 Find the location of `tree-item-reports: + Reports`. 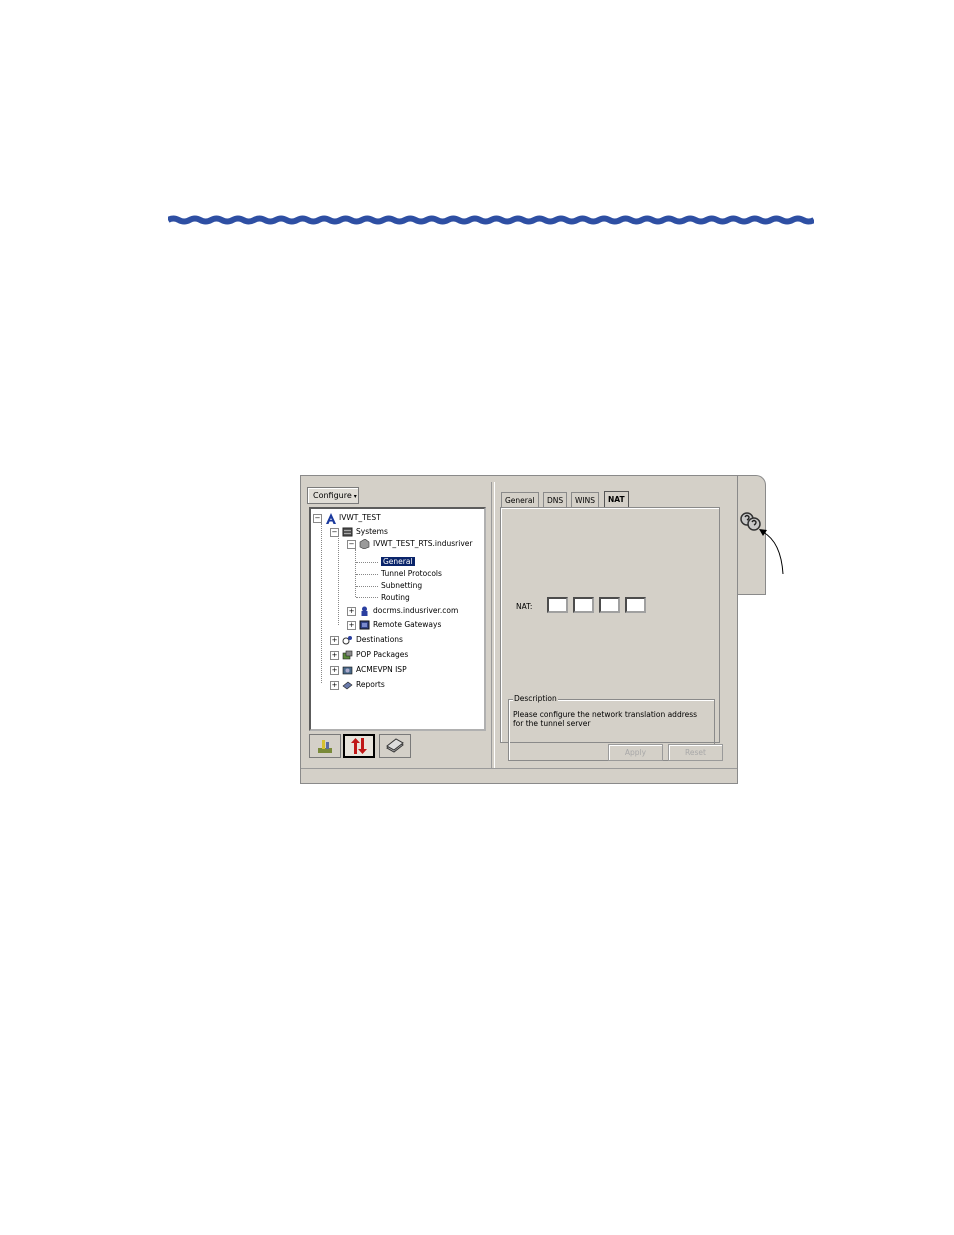

tree-item-reports: + Reports is located at coordinates (357, 685).